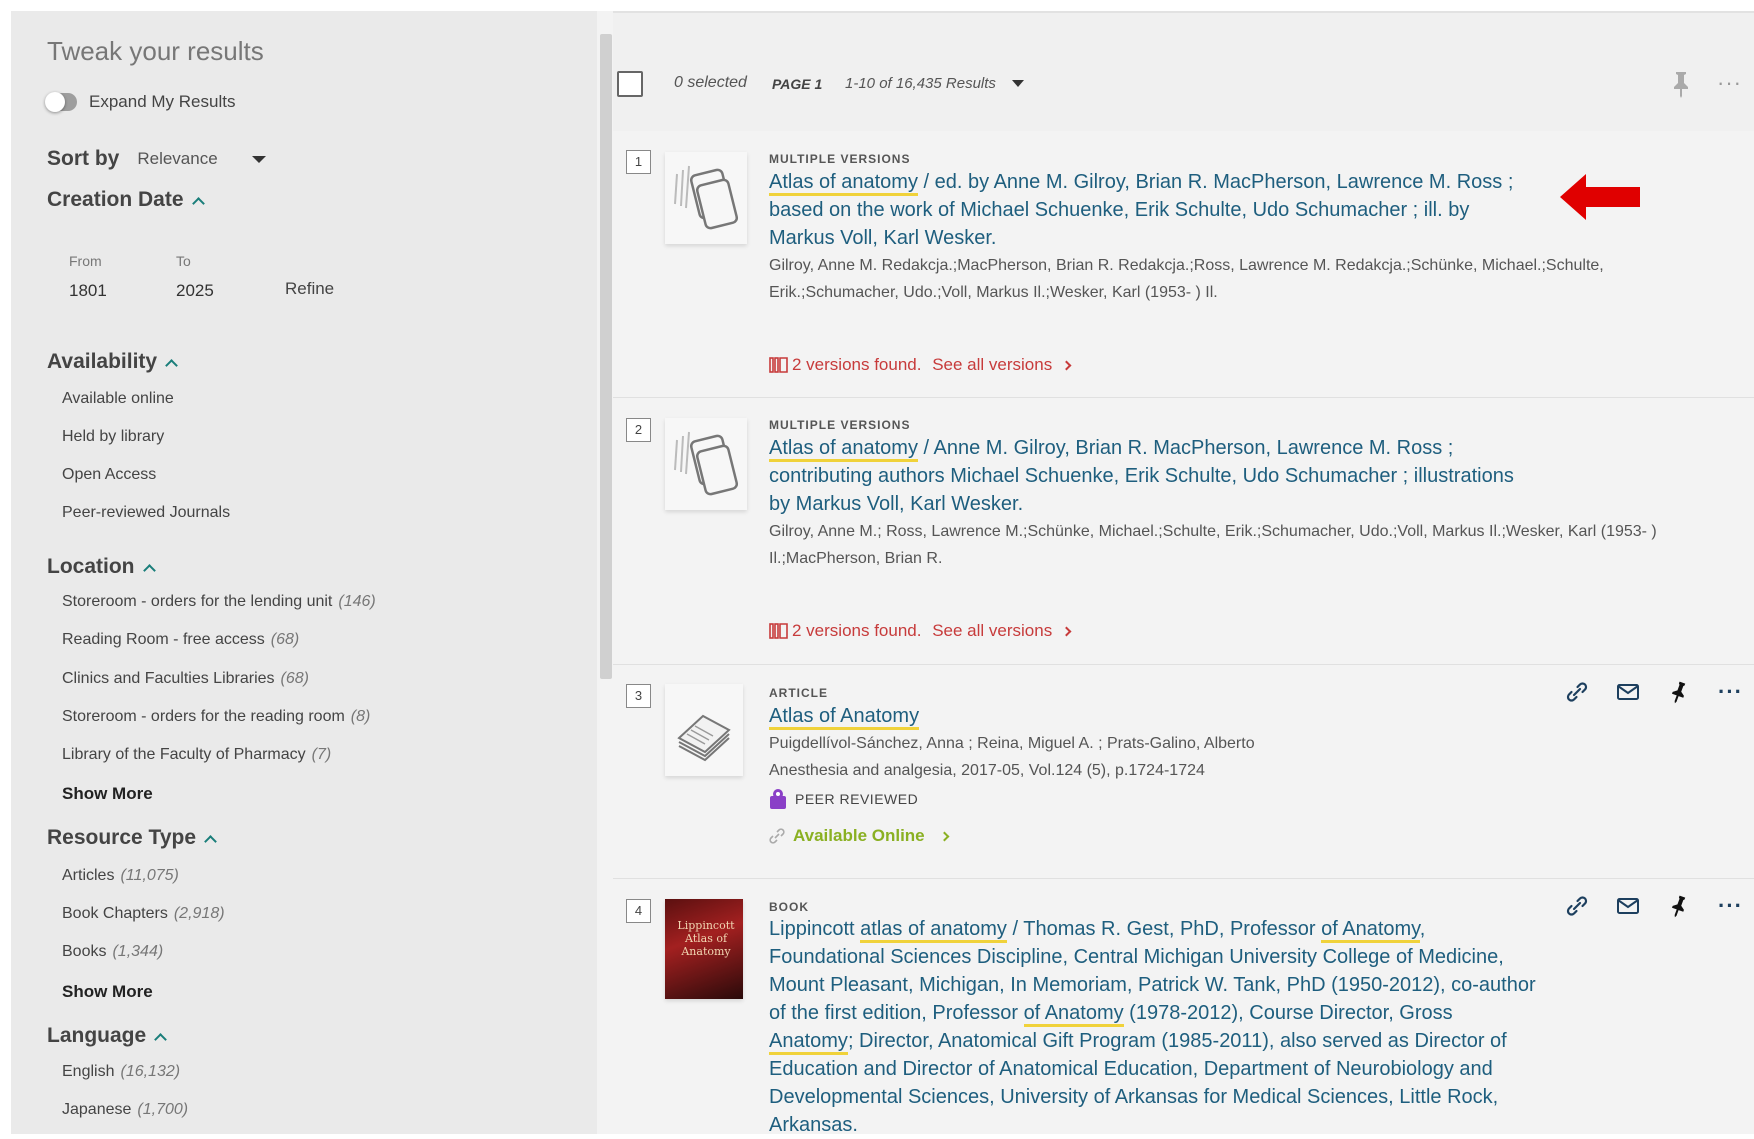 The image size is (1754, 1139). I want to click on sort-caret-icon, so click(258, 159).